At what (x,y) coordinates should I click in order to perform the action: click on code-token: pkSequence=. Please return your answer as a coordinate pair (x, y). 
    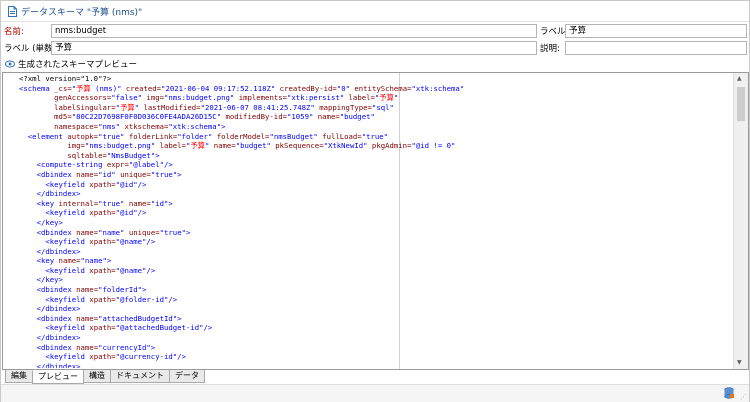
    Looking at the image, I should click on (299, 146).